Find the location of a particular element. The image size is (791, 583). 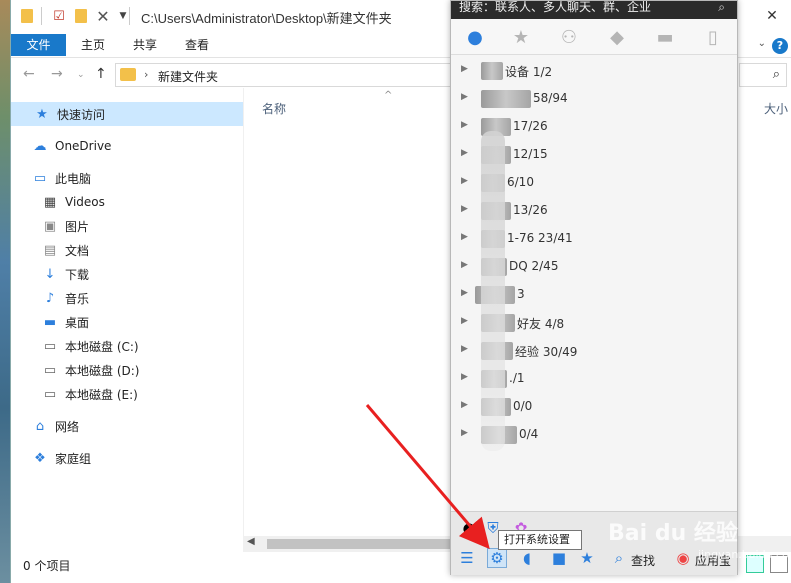

group-count-label: 0/4 is located at coordinates (529, 434).